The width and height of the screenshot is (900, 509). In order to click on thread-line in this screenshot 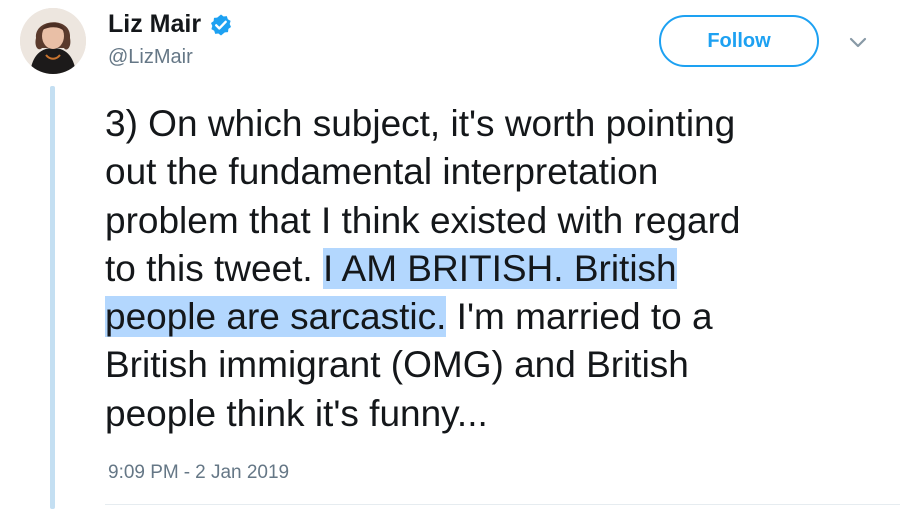, I will do `click(52, 297)`.